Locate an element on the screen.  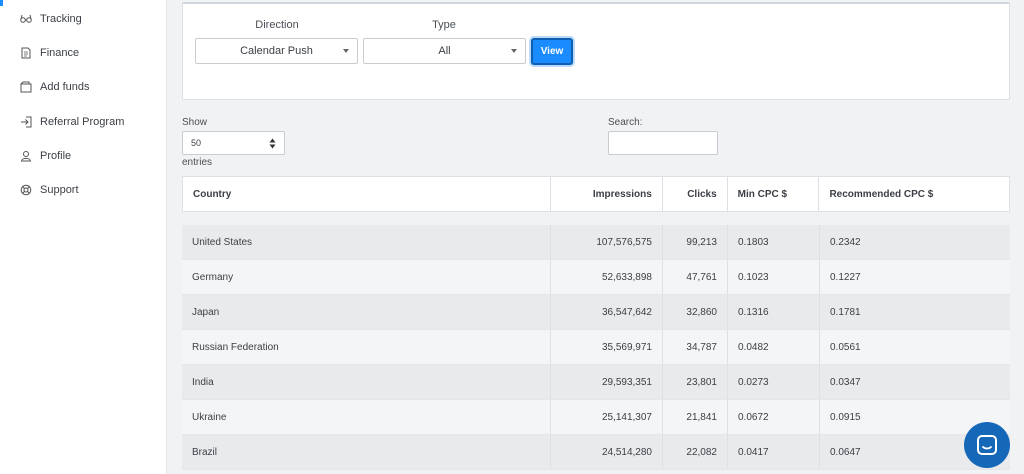
type-select-value: All is located at coordinates (444, 51).